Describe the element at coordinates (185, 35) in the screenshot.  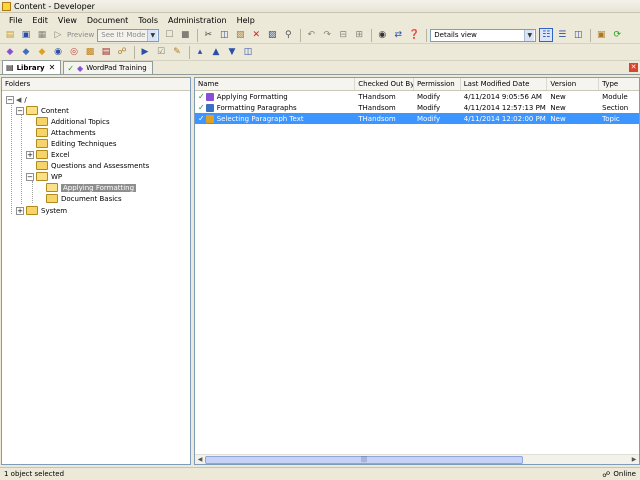
I see `stop-icon: ■` at that location.